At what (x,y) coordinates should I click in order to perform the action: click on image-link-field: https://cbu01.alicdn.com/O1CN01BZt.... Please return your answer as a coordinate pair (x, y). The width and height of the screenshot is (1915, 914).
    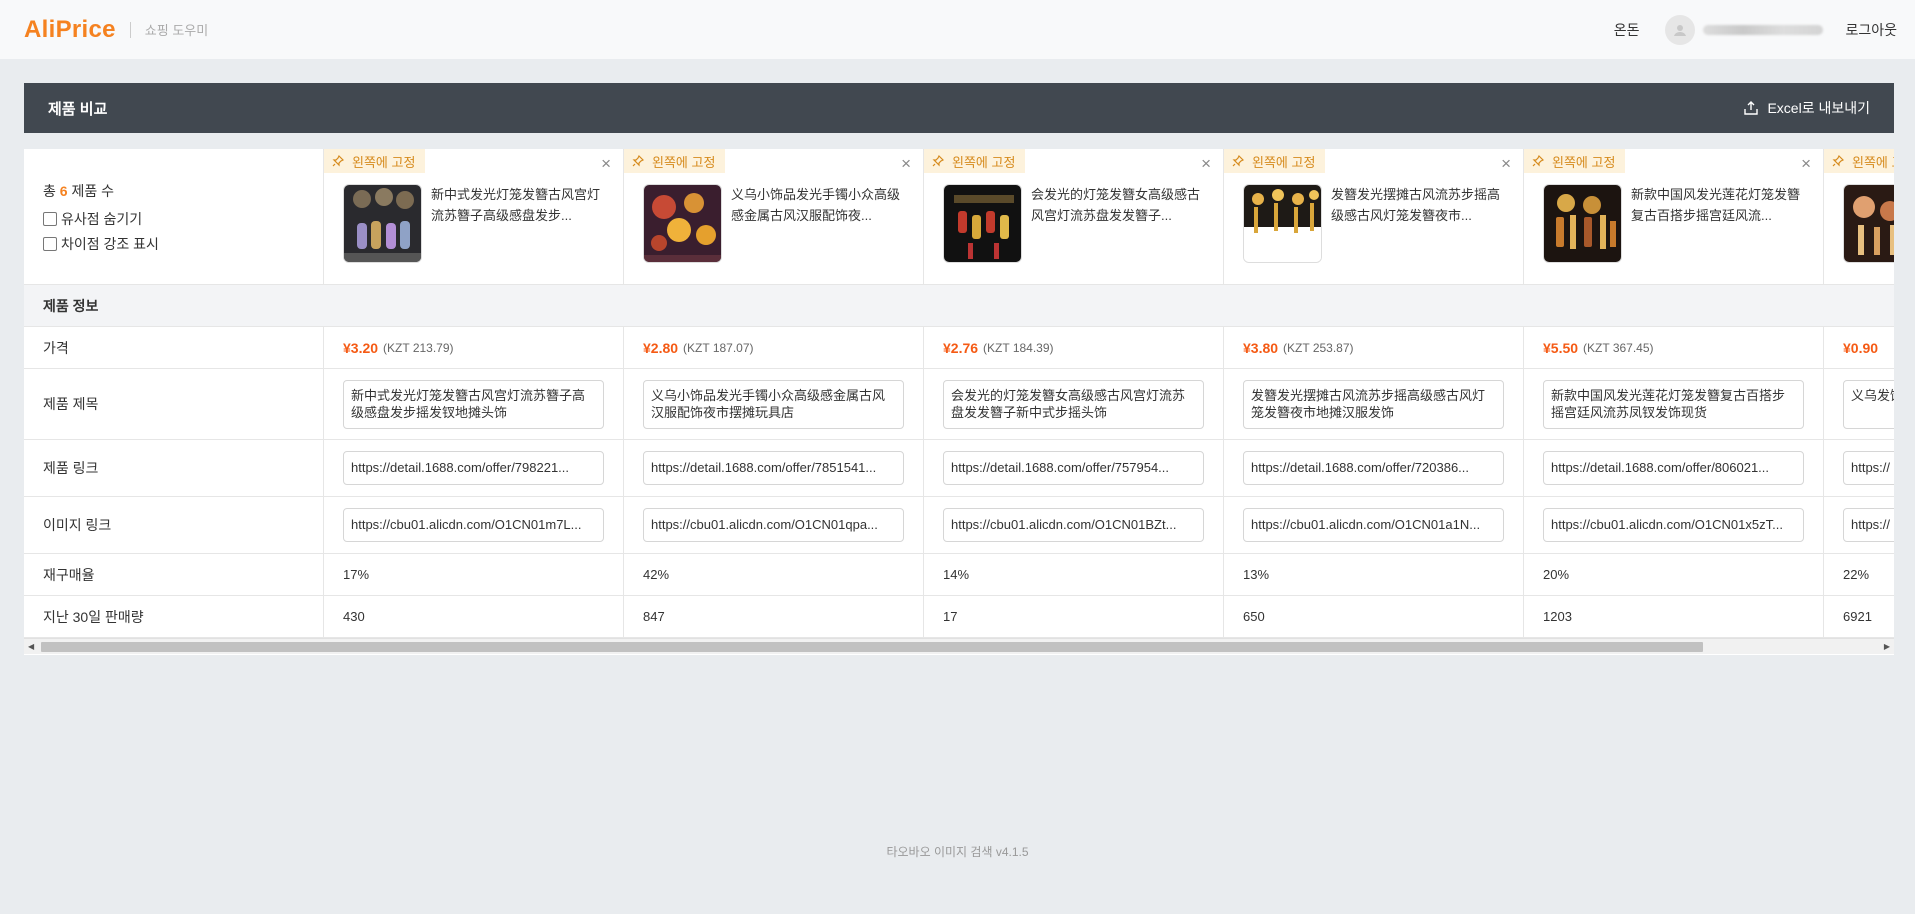
    Looking at the image, I should click on (1073, 525).